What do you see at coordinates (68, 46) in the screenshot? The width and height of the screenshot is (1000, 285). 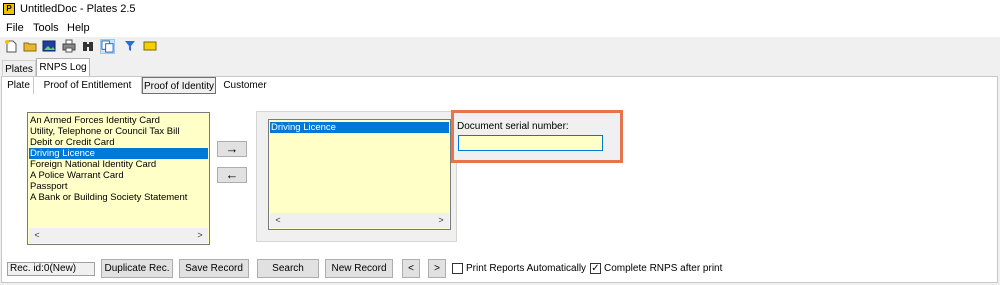 I see `print-icon` at bounding box center [68, 46].